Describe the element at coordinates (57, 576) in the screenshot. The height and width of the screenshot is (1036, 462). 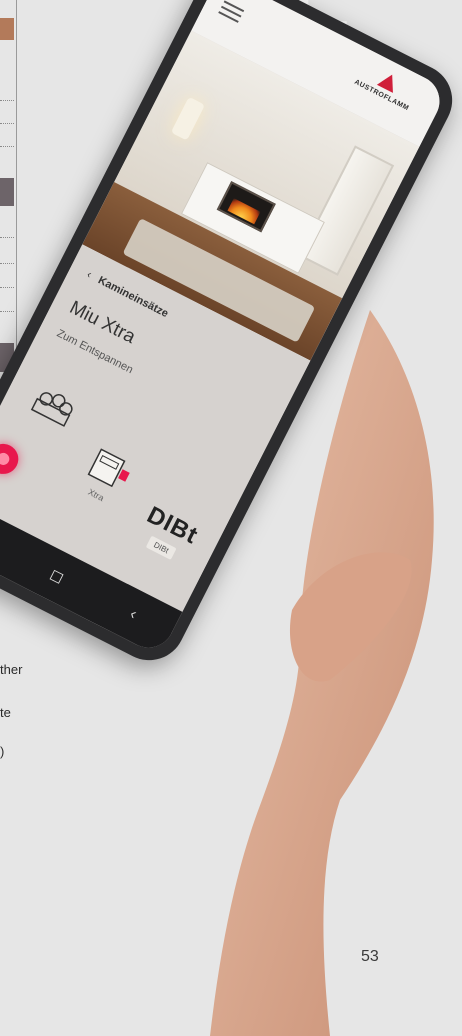
I see `home-button: ◻` at that location.